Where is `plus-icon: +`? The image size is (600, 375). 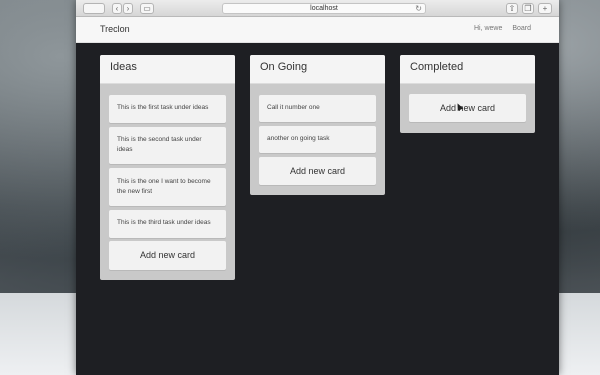 plus-icon: + is located at coordinates (545, 8).